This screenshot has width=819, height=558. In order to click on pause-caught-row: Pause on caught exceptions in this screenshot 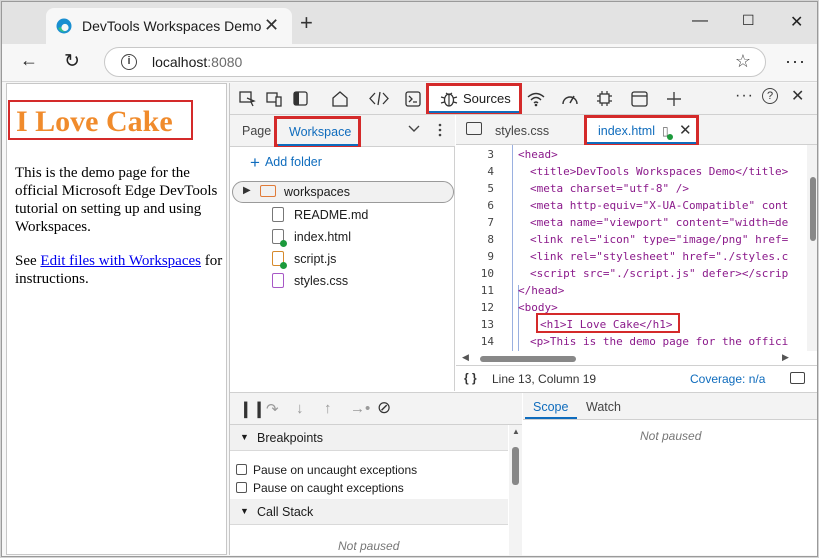, I will do `click(320, 488)`.